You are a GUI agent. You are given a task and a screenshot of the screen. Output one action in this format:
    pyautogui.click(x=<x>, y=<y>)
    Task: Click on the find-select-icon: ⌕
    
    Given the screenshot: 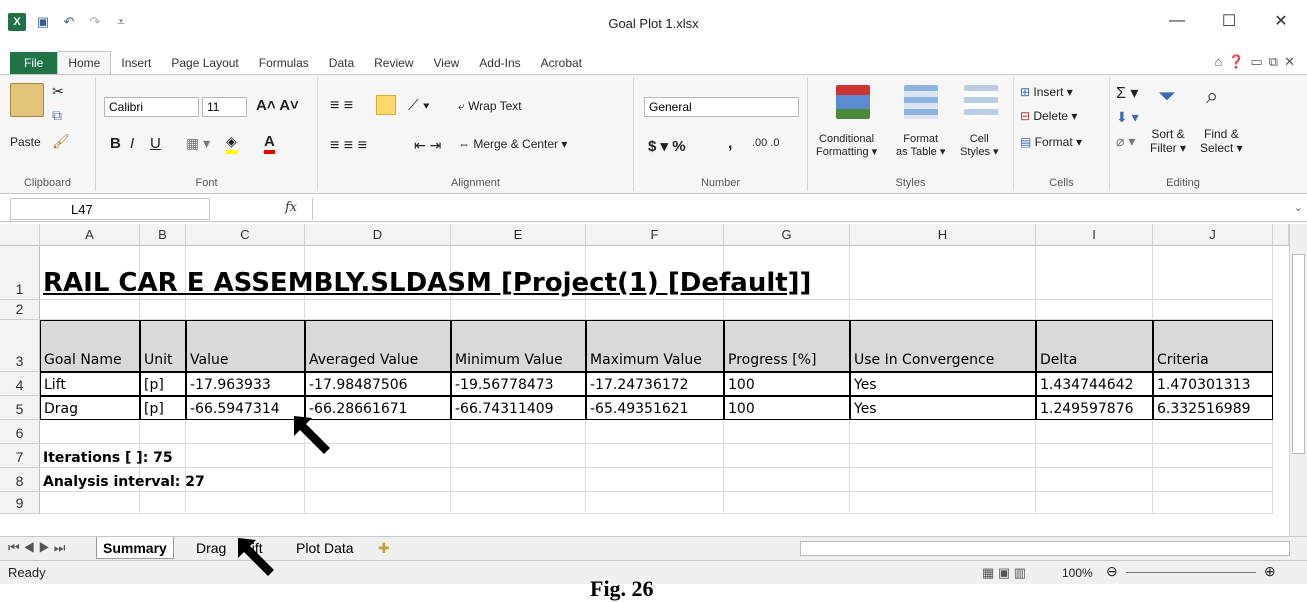 What is the action you would take?
    pyautogui.click(x=1212, y=96)
    